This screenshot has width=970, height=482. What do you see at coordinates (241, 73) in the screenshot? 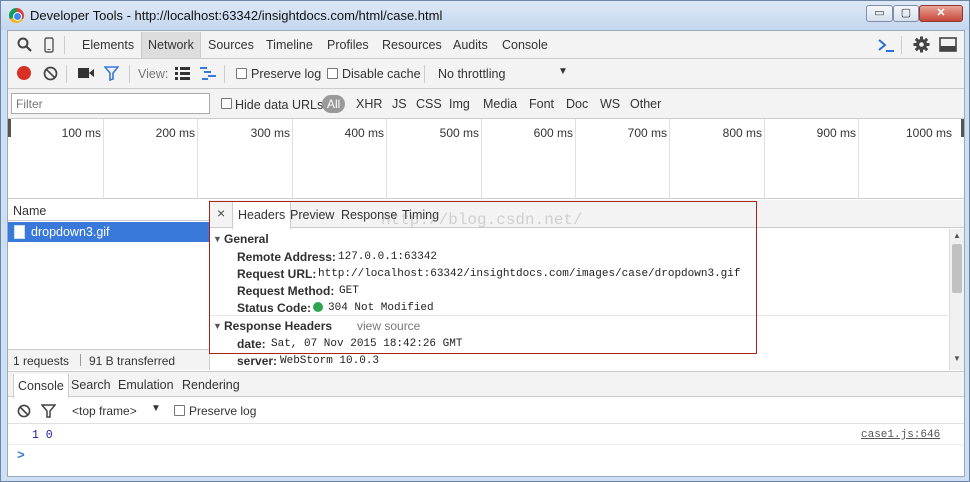
I see `preserve-log-checkbox` at bounding box center [241, 73].